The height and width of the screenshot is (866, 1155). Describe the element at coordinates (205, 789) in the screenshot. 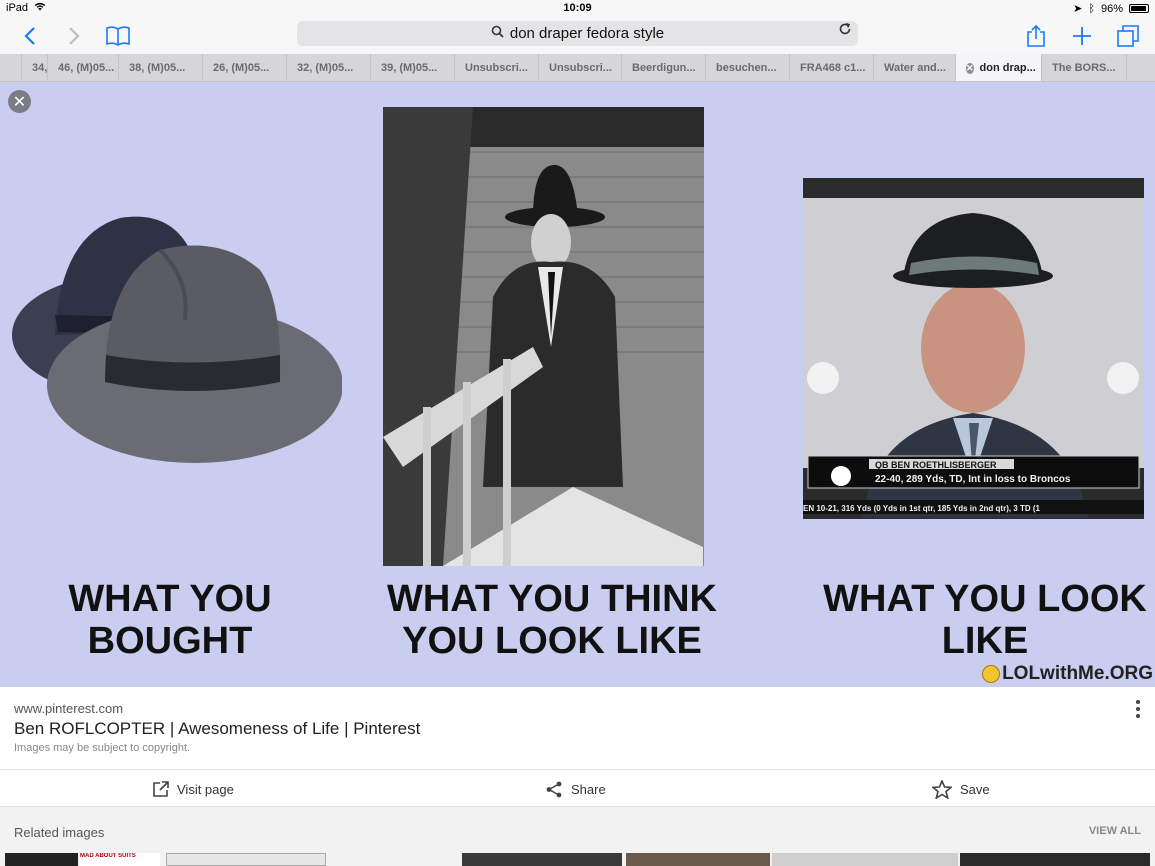

I see `visit-page-label: Visit page` at that location.